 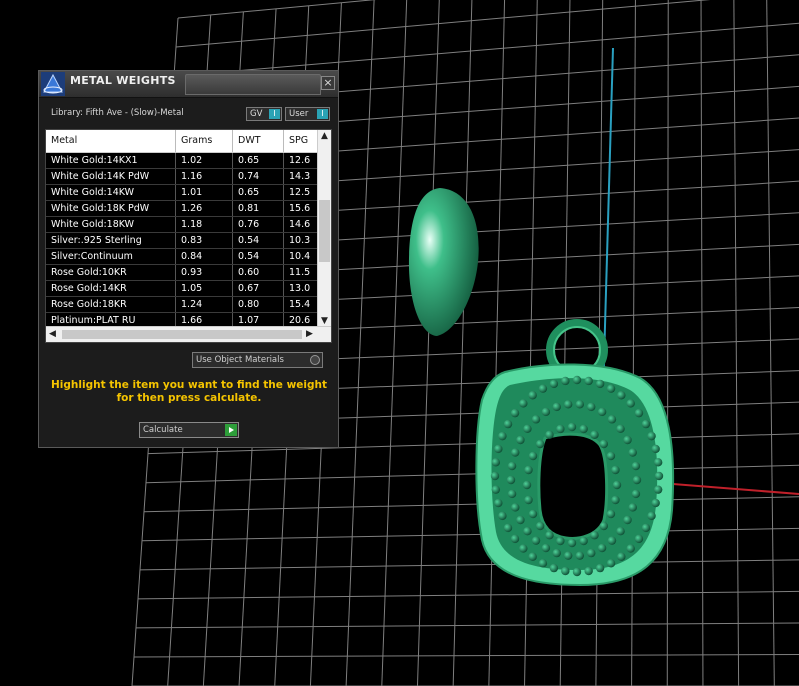 I want to click on table-row: White Gold:18K PdW 1.26 0.81 15.6, so click(x=185, y=209).